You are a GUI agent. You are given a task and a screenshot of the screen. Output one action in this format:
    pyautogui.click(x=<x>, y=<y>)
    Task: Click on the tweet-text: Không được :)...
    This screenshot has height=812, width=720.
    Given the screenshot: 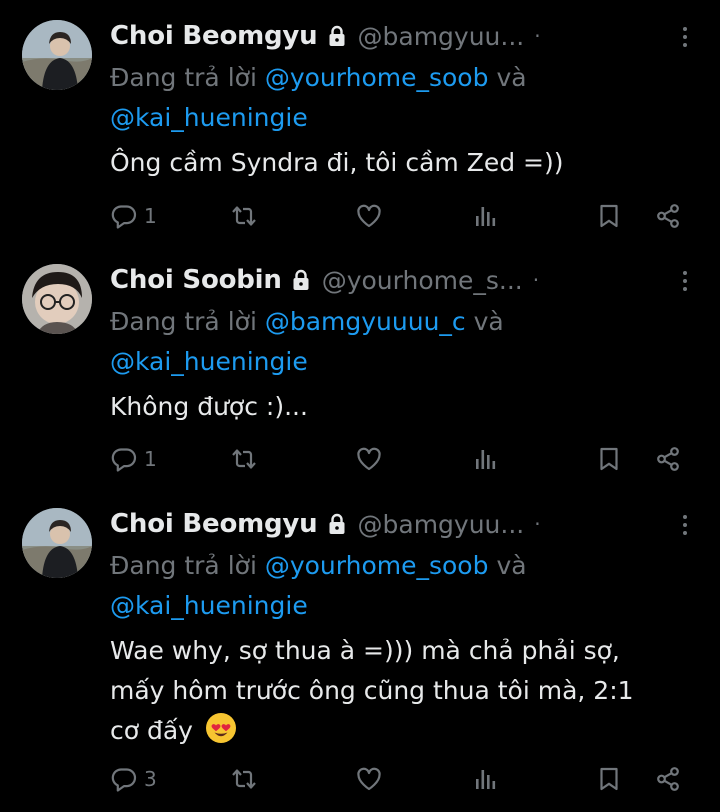 What is the action you would take?
    pyautogui.click(x=400, y=407)
    